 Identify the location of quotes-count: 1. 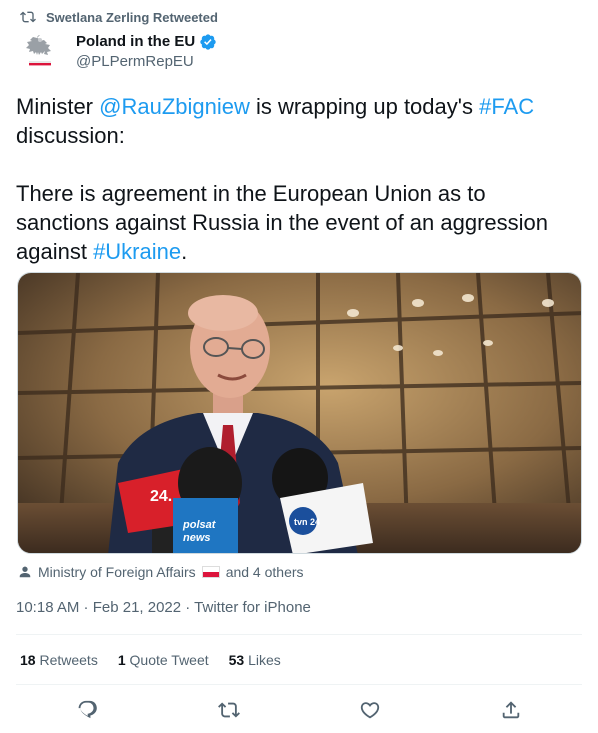
(121, 660).